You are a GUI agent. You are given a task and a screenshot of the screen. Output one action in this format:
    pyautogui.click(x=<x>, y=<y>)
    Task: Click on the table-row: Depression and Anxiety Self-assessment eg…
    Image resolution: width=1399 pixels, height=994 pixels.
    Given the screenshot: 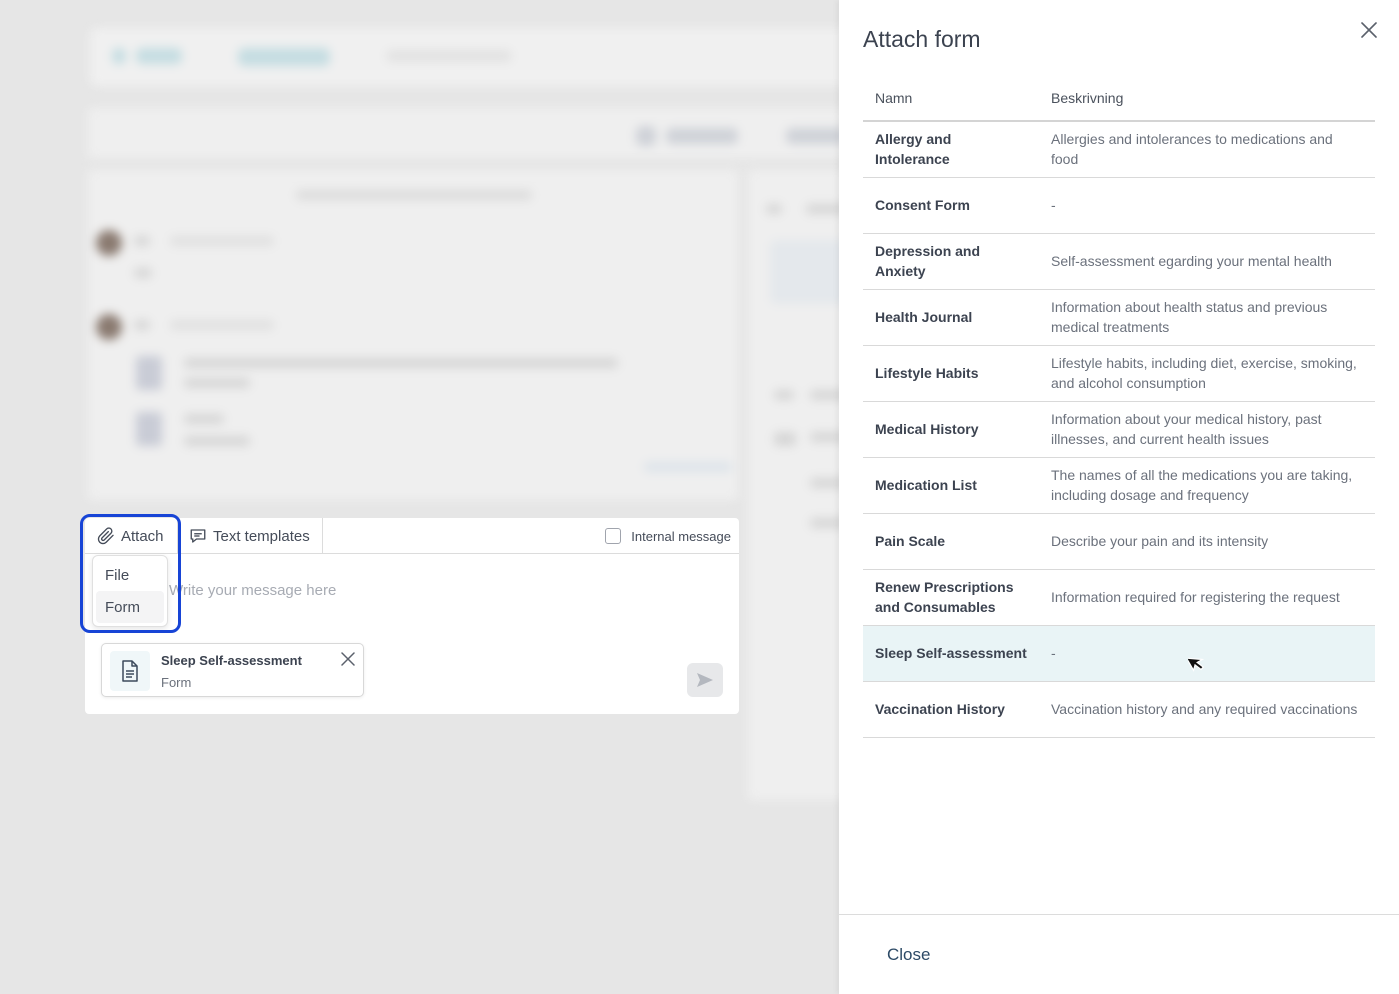 What is the action you would take?
    pyautogui.click(x=1119, y=261)
    